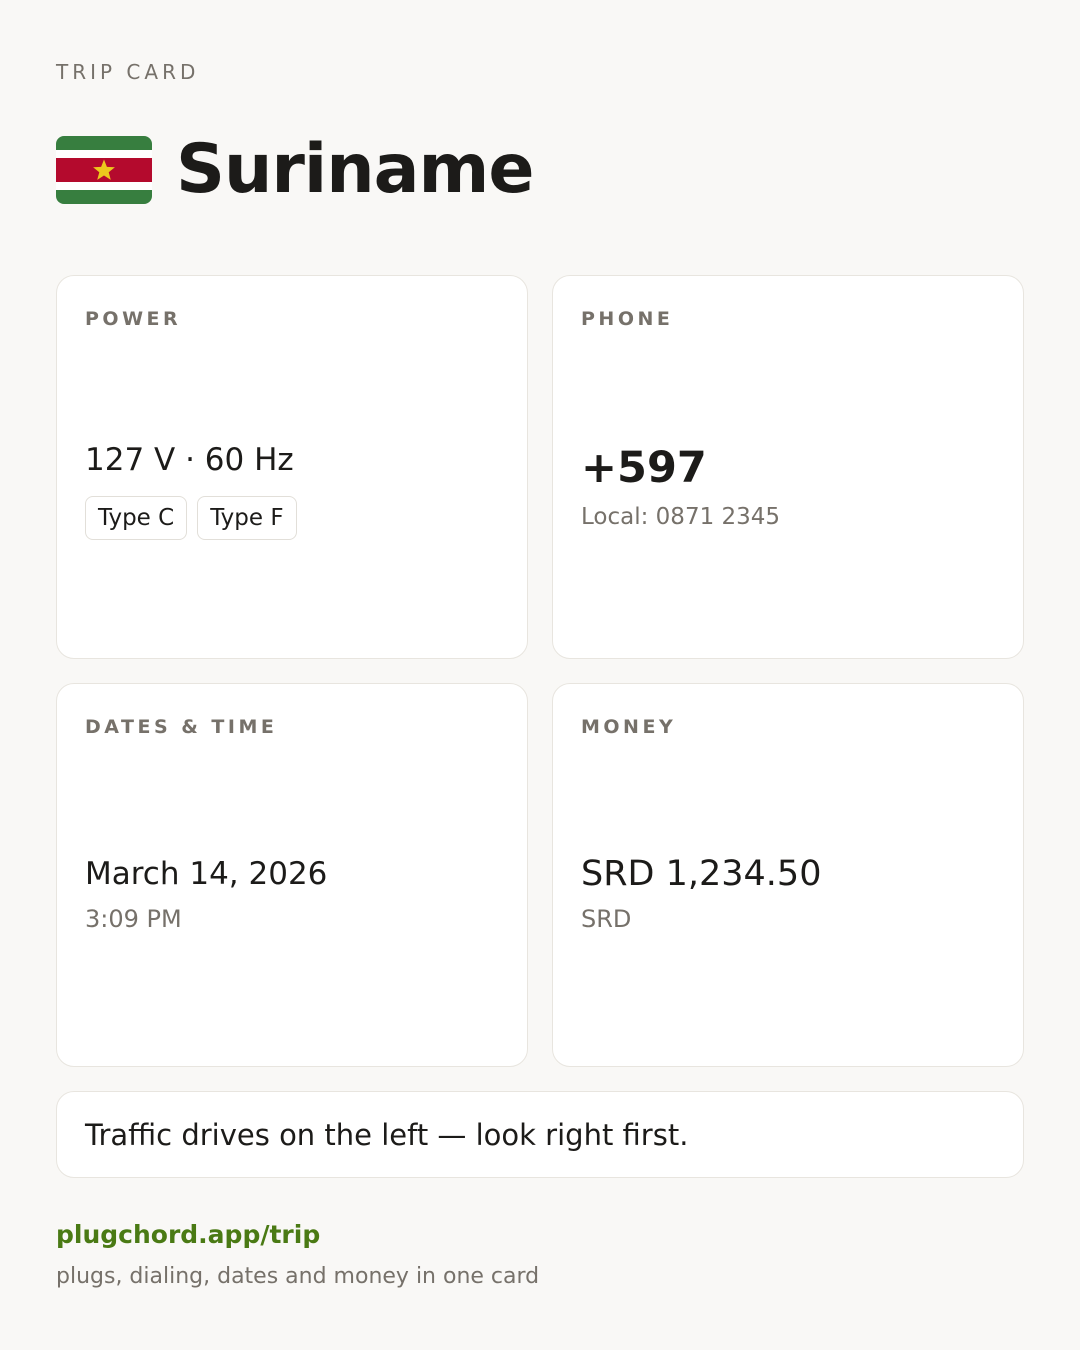 Image resolution: width=1080 pixels, height=1350 pixels. I want to click on footer-link: plugchord.app/trip, so click(188, 1234).